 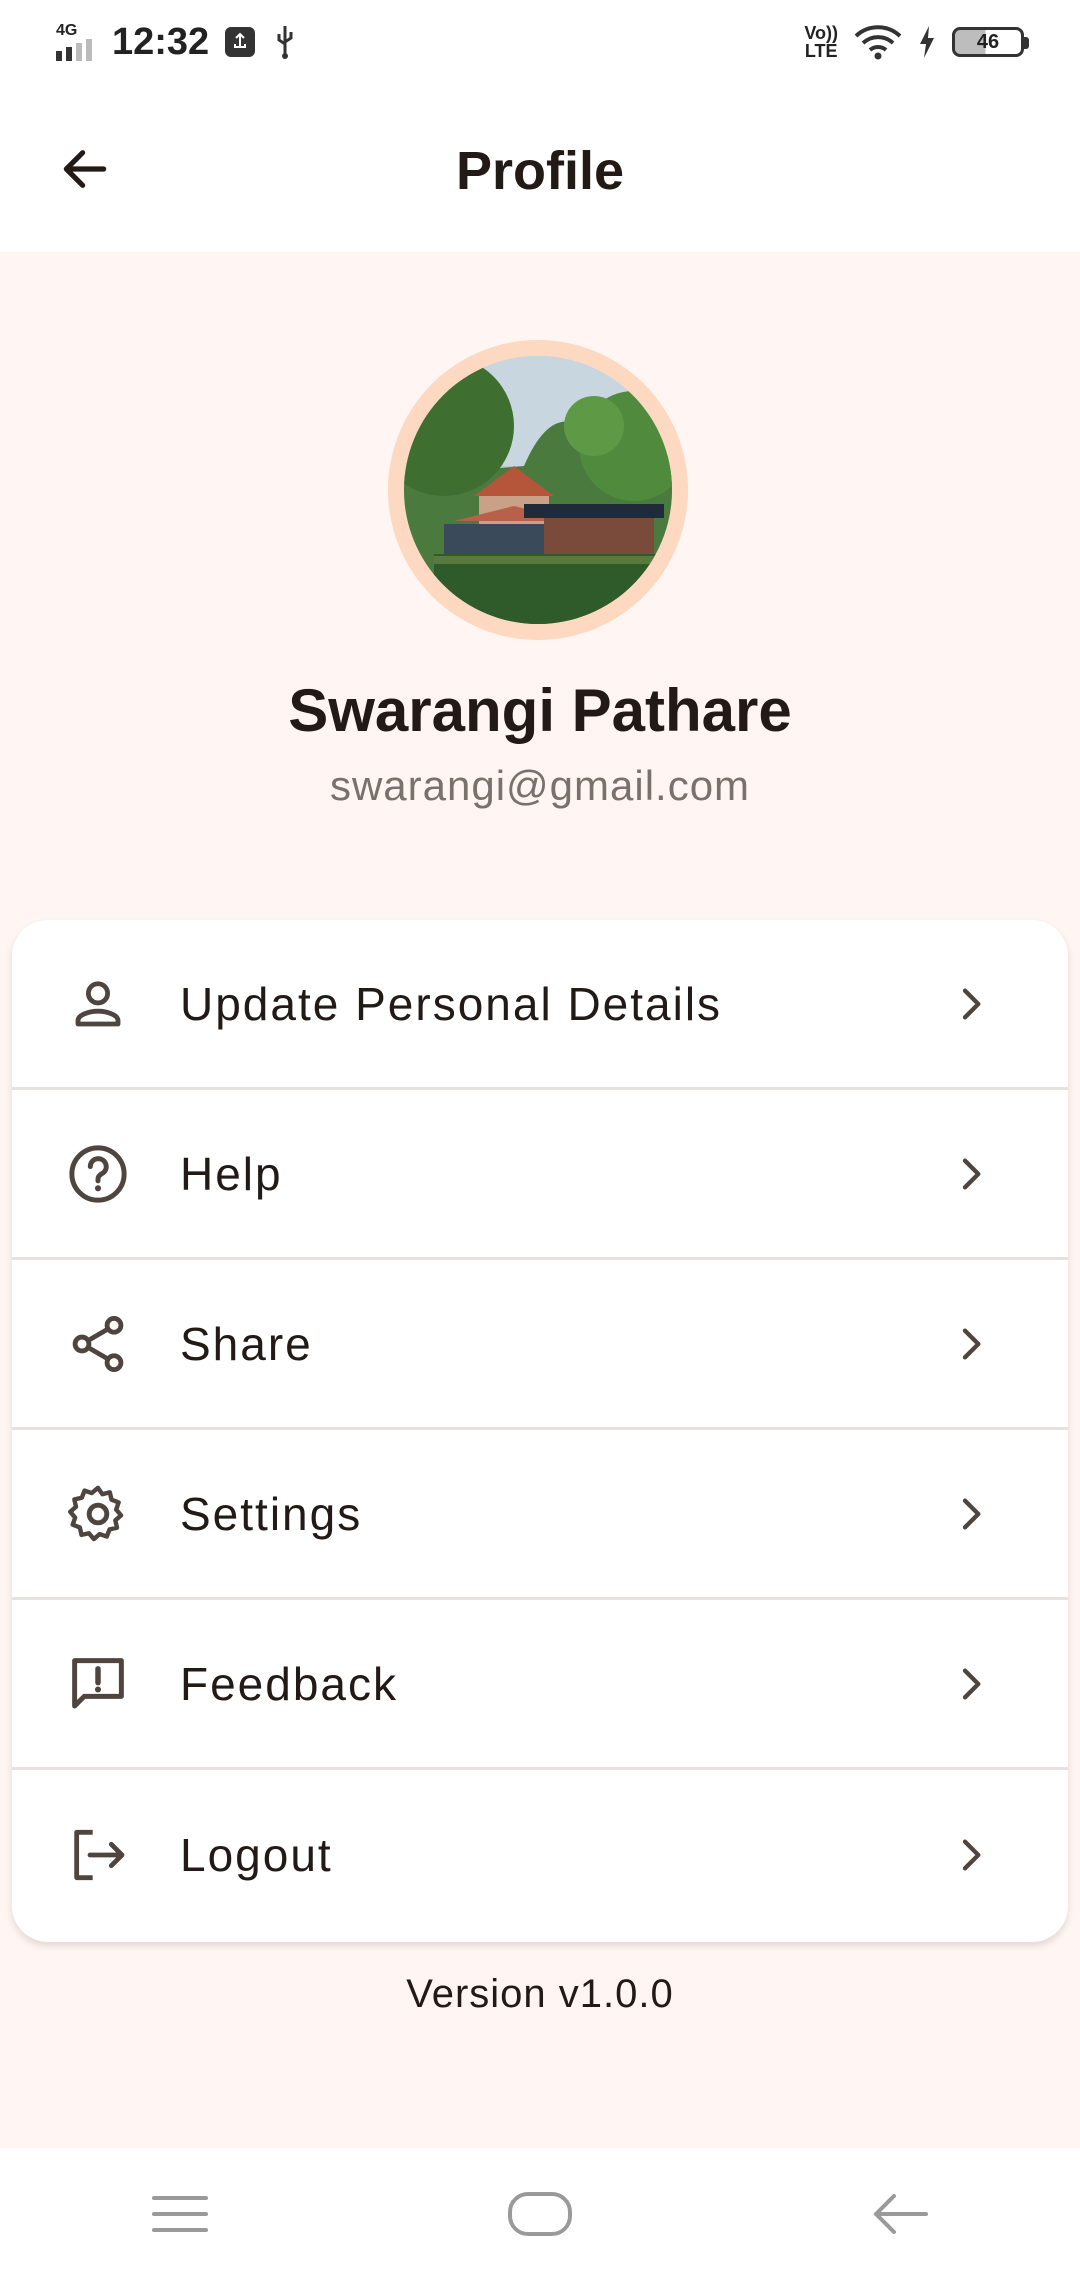 What do you see at coordinates (98, 1174) in the screenshot?
I see `help-circle-icon` at bounding box center [98, 1174].